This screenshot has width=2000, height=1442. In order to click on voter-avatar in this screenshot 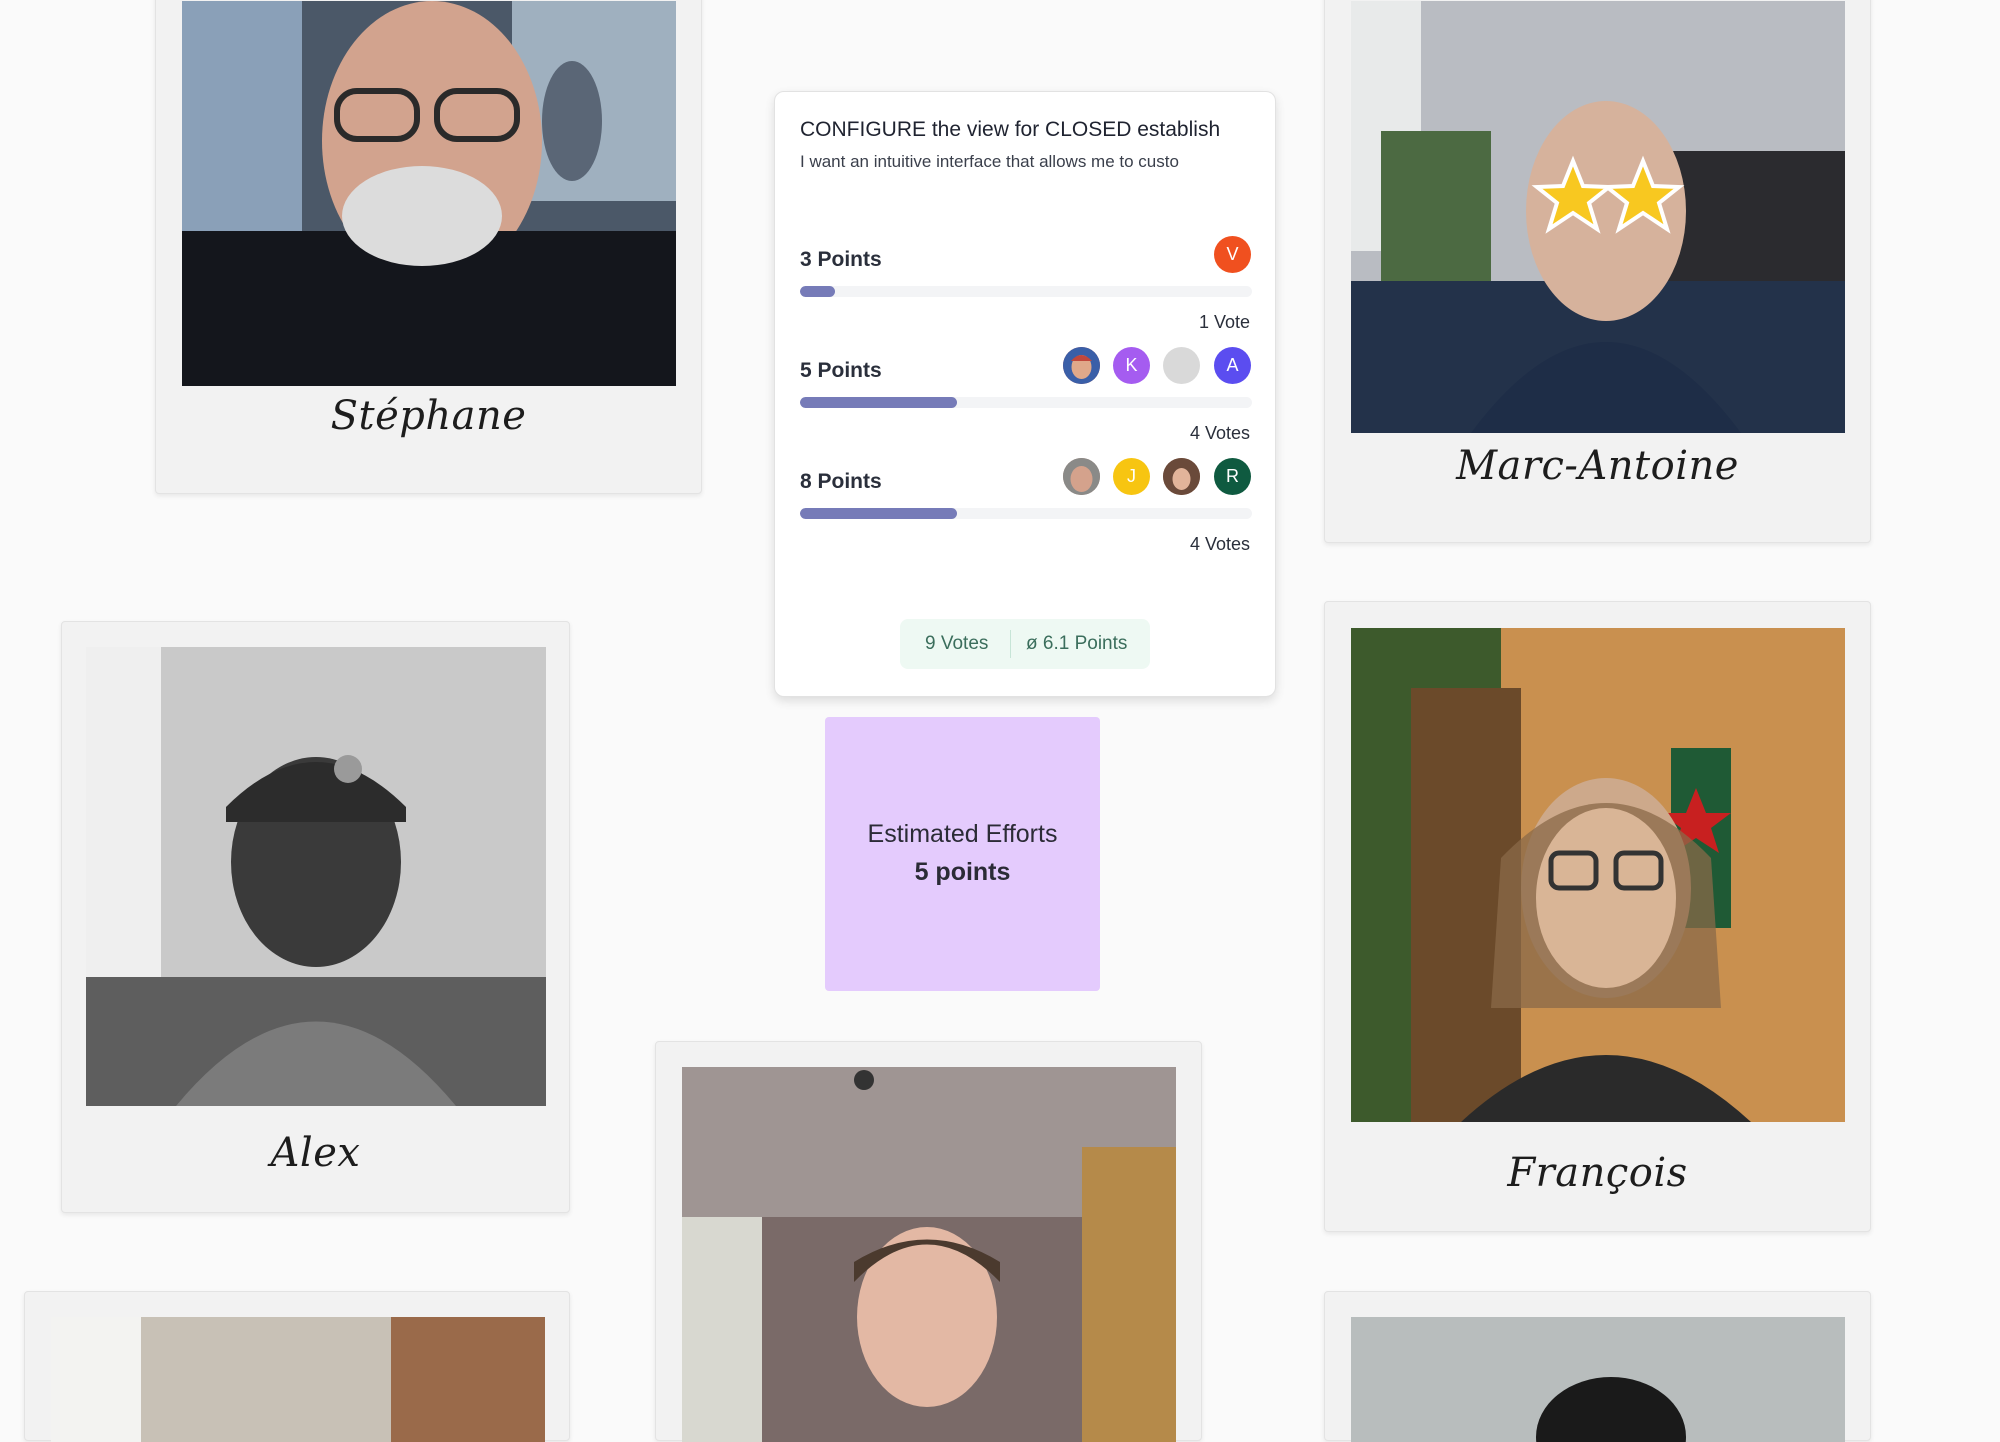, I will do `click(1181, 365)`.